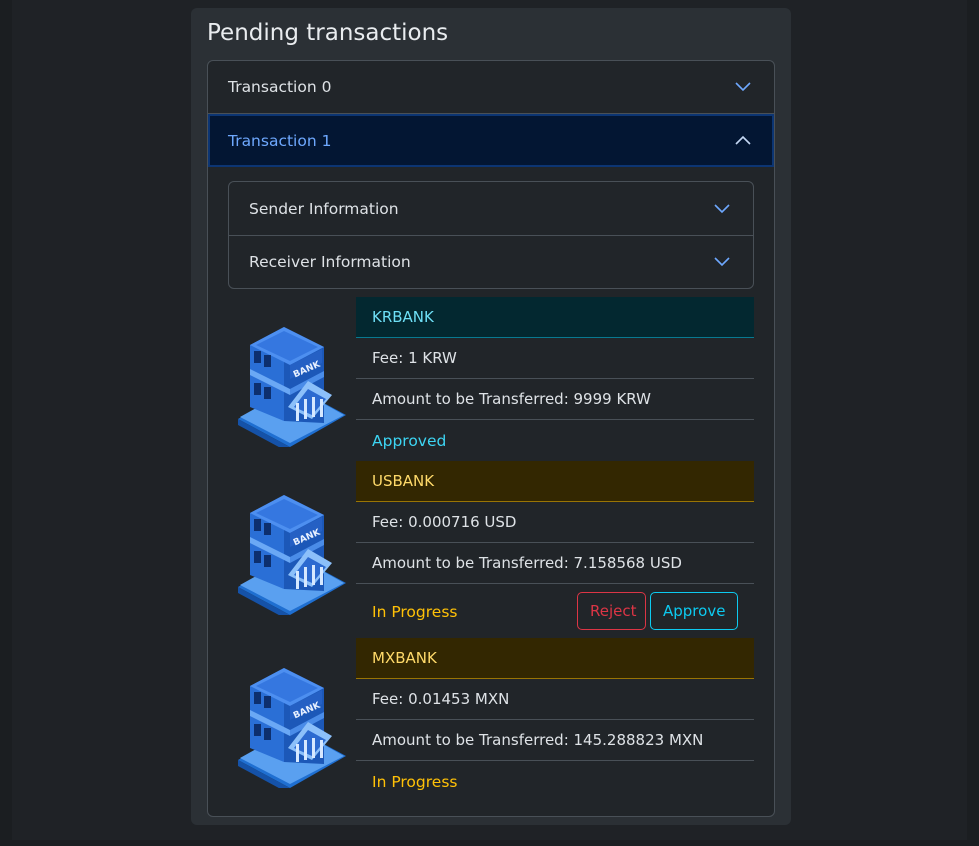 The image size is (979, 846). Describe the element at coordinates (491, 87) in the screenshot. I see `transaction-0-header: Transaction 0` at that location.